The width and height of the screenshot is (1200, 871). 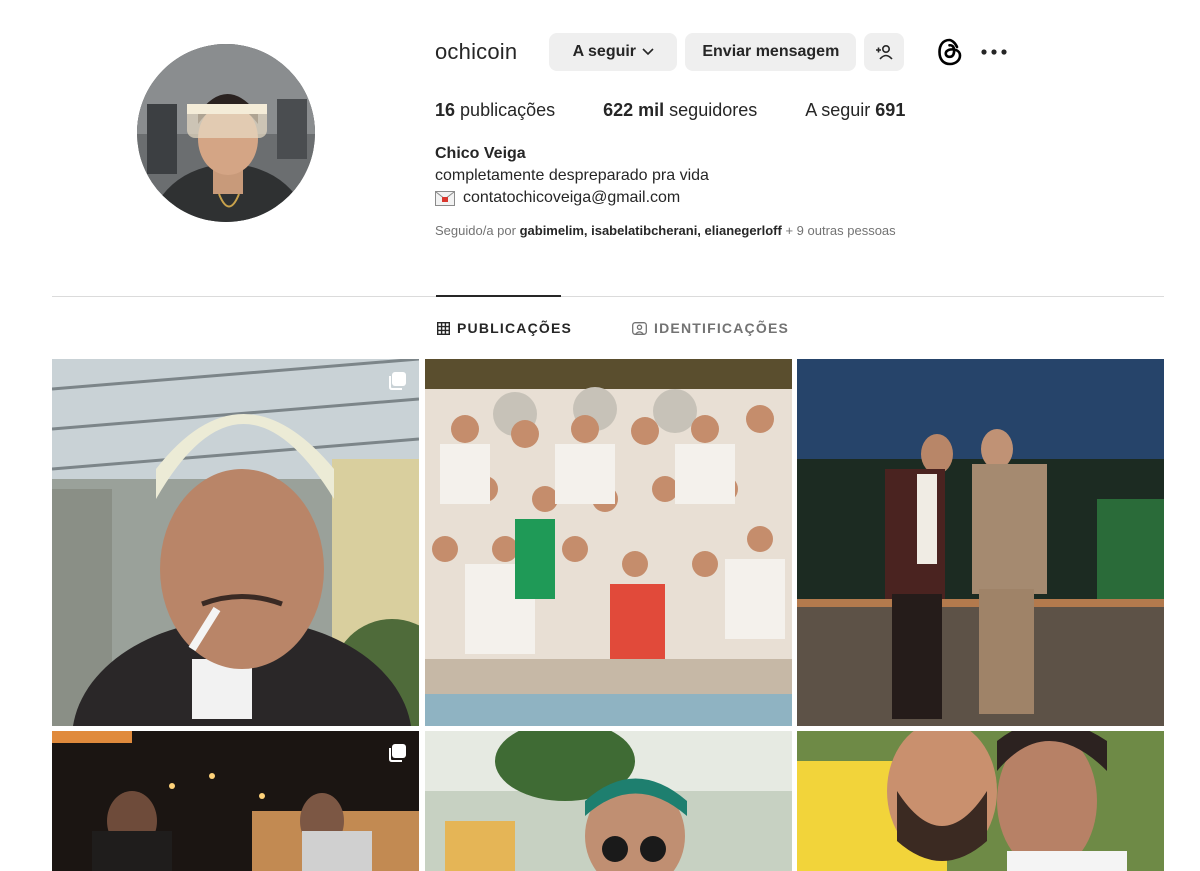 I want to click on followed-by-suffix: + 9 outras pessoas, so click(x=840, y=230).